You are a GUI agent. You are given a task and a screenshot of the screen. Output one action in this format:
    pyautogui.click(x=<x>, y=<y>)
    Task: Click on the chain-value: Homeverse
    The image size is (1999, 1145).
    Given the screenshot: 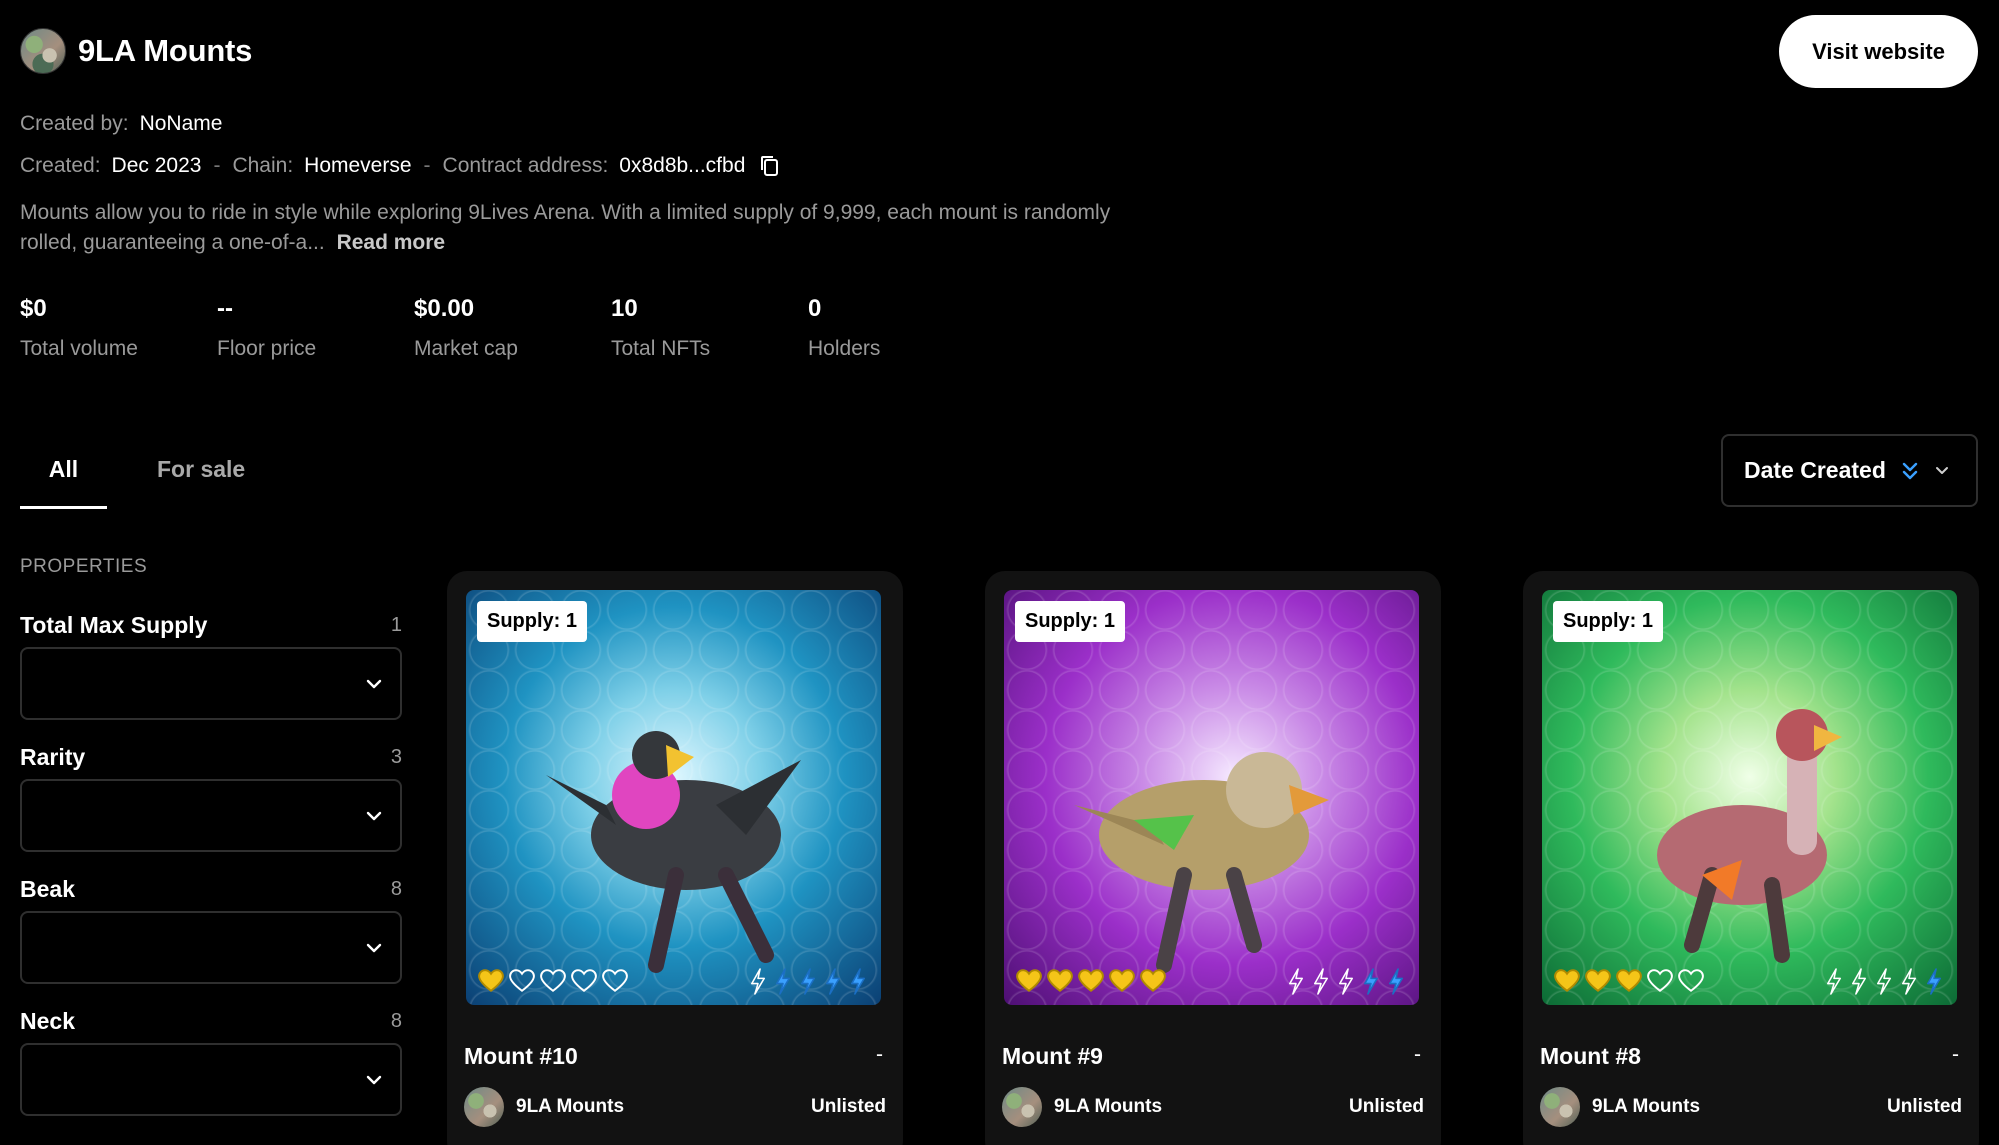 What is the action you would take?
    pyautogui.click(x=358, y=165)
    